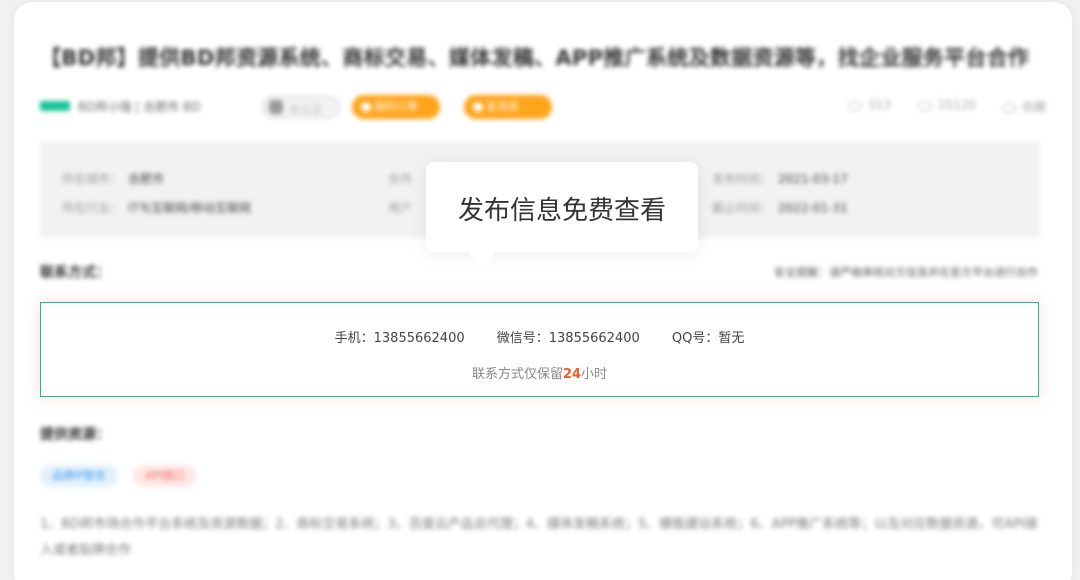 This screenshot has height=580, width=1080. I want to click on verify-tag: 未认证, so click(301, 107).